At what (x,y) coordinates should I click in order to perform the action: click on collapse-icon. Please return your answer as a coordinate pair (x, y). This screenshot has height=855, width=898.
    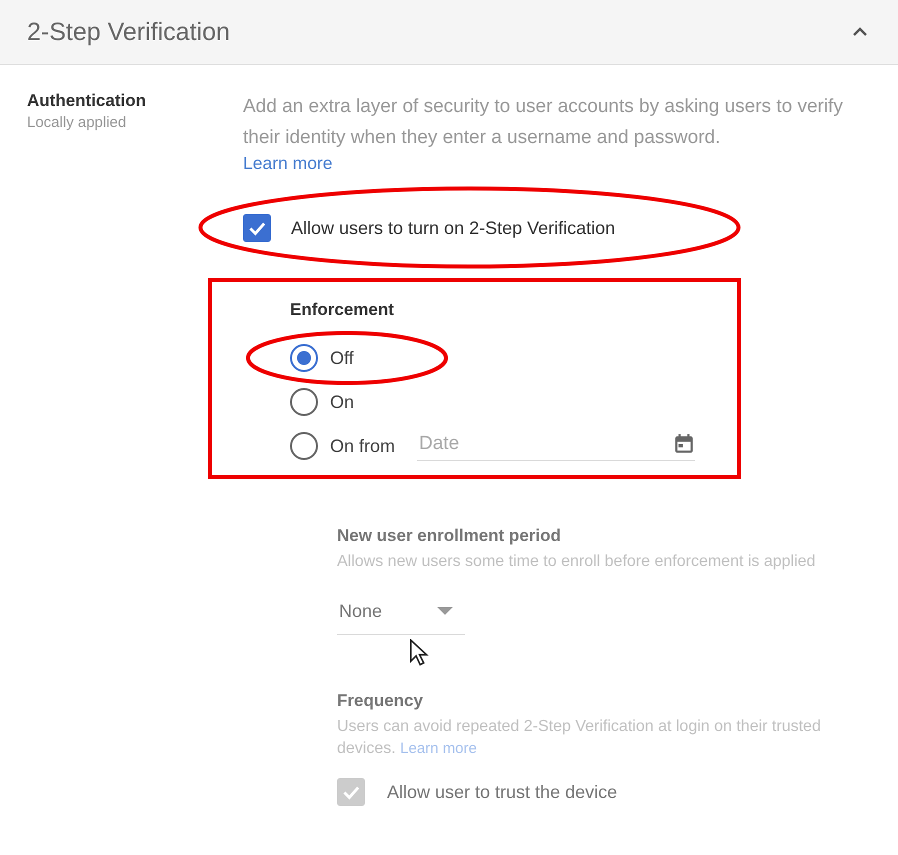
    Looking at the image, I should click on (860, 32).